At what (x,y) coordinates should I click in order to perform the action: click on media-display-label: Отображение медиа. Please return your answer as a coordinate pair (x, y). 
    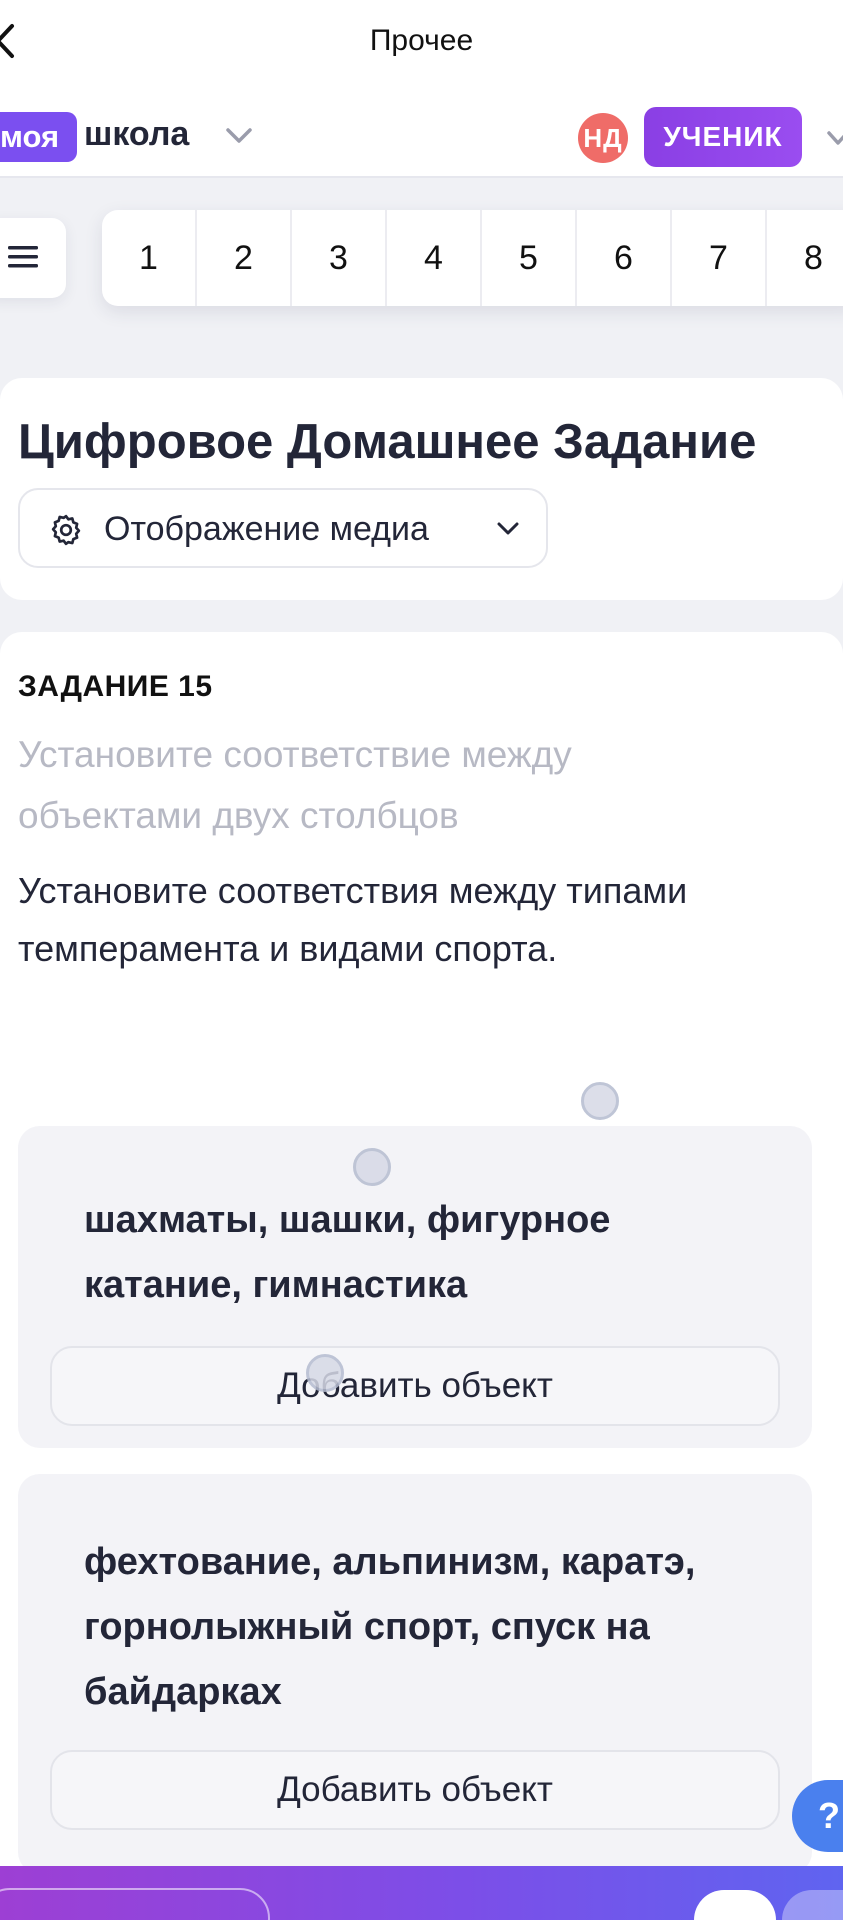
    Looking at the image, I should click on (266, 529).